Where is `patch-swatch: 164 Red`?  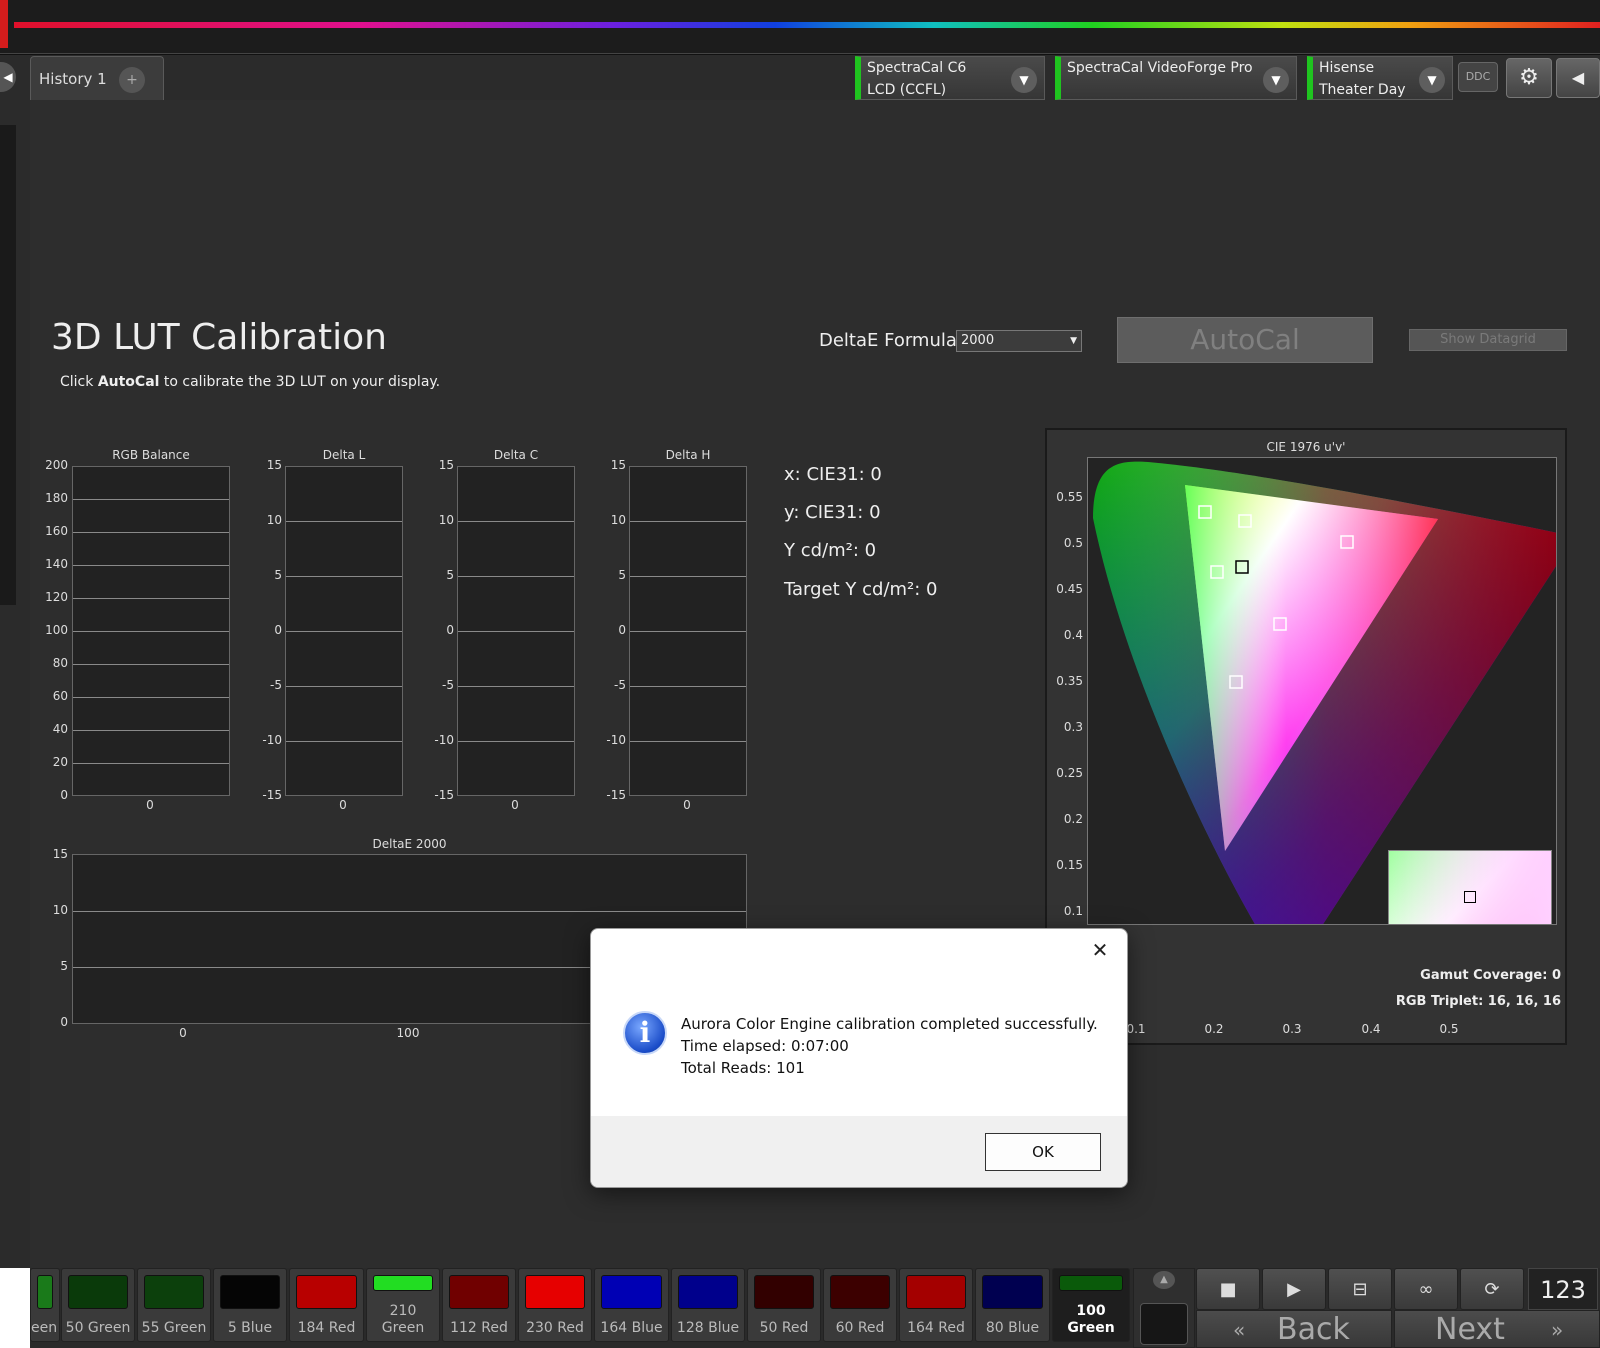 patch-swatch: 164 Red is located at coordinates (936, 1305).